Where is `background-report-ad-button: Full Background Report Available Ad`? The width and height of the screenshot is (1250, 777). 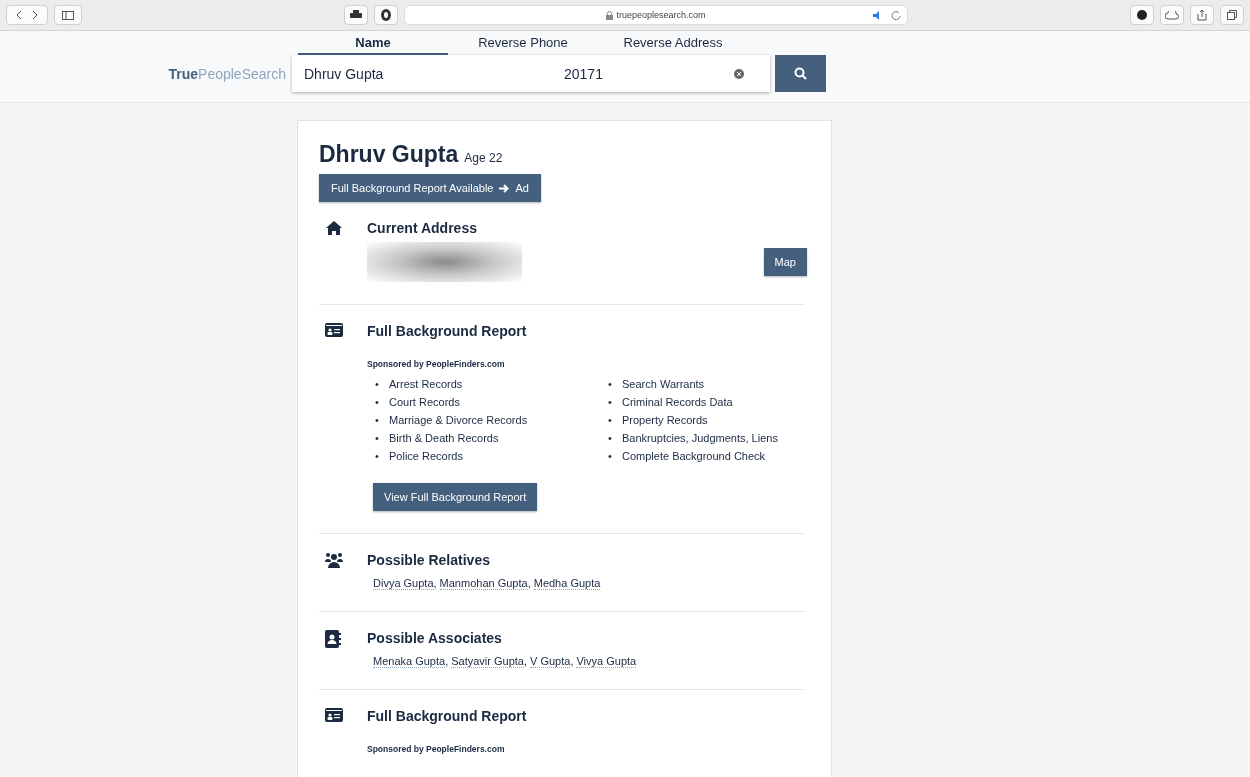
background-report-ad-button: Full Background Report Available Ad is located at coordinates (430, 188).